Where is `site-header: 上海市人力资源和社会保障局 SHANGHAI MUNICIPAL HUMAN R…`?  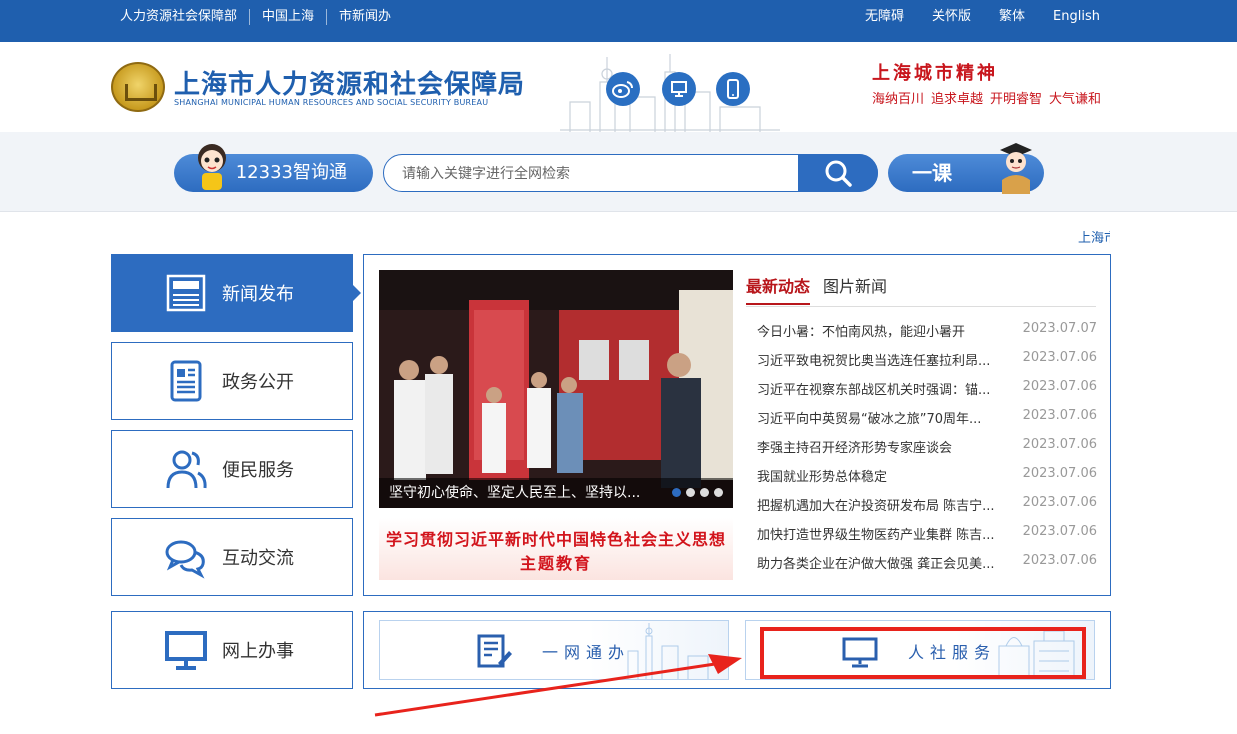 site-header: 上海市人力资源和社会保障局 SHANGHAI MUNICIPAL HUMAN R… is located at coordinates (618, 87).